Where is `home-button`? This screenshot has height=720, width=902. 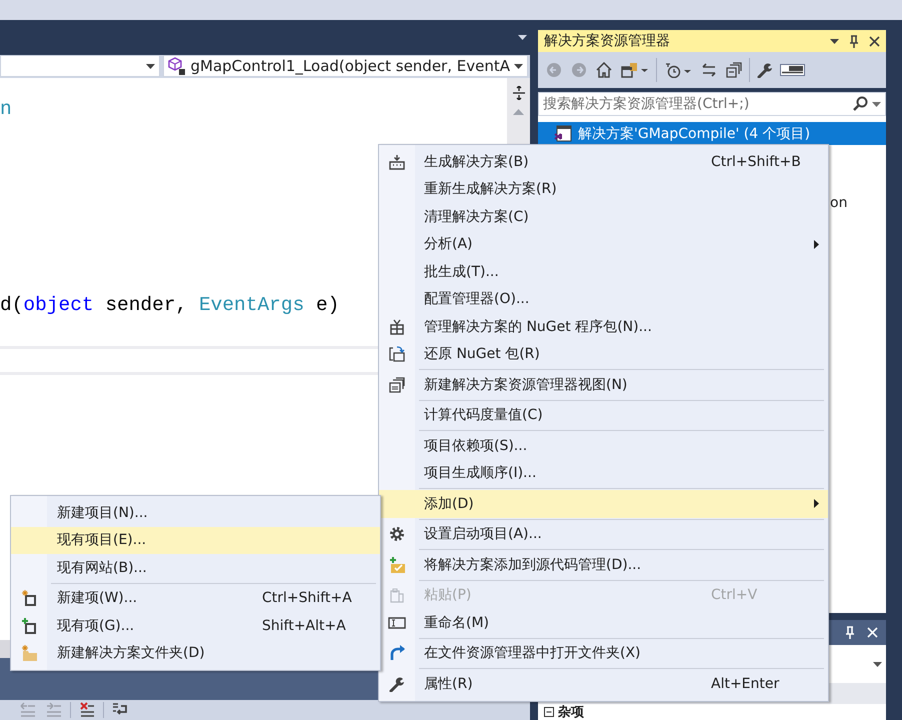
home-button is located at coordinates (604, 70).